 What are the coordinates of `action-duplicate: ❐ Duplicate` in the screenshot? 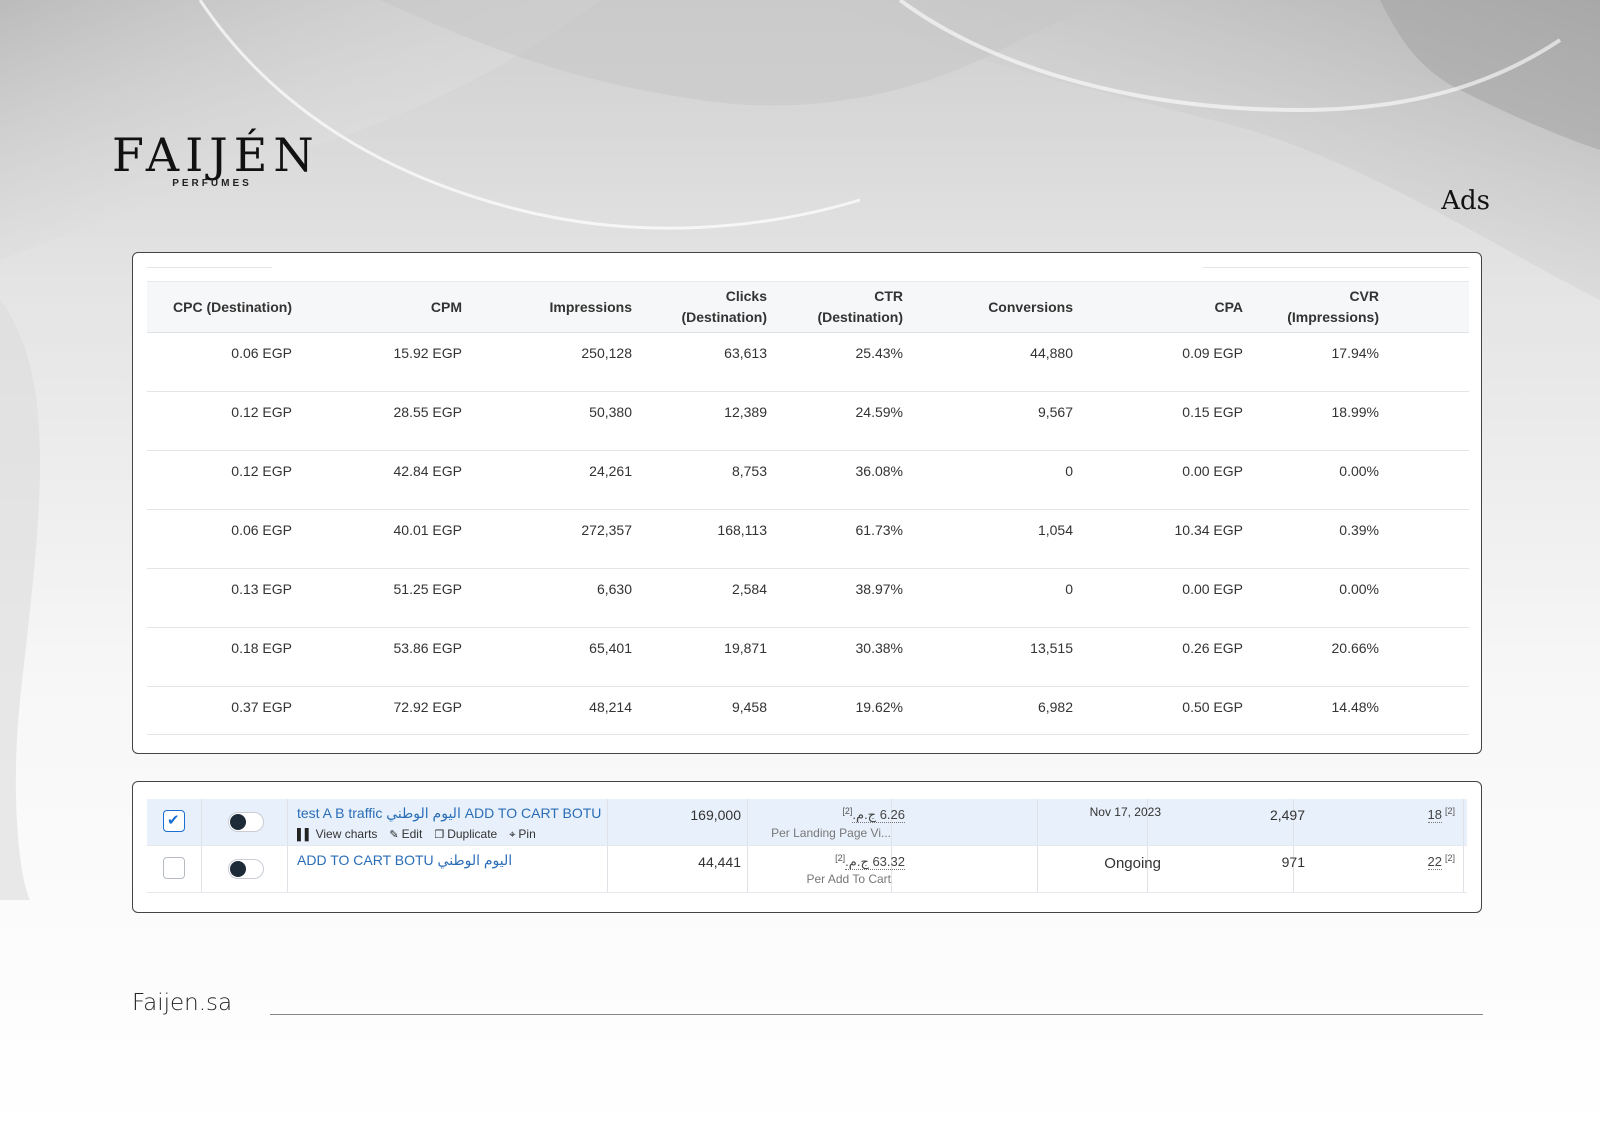 It's located at (465, 834).